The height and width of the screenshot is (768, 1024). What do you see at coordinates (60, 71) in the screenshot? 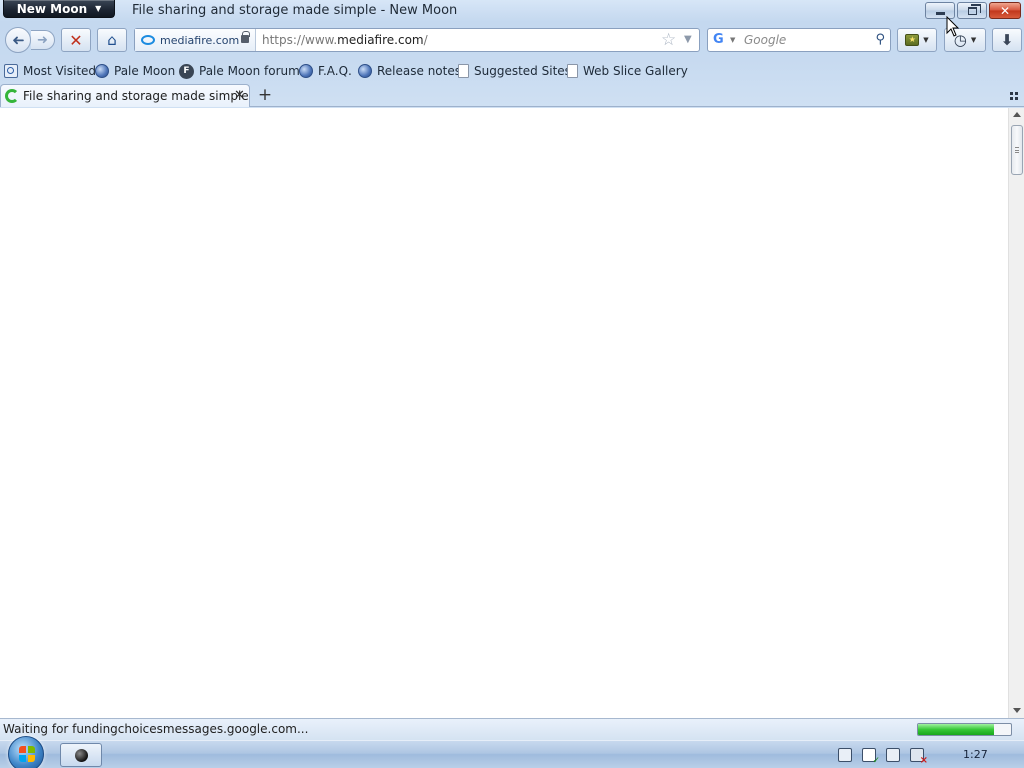
I see `bookmark-label: Most Visited` at bounding box center [60, 71].